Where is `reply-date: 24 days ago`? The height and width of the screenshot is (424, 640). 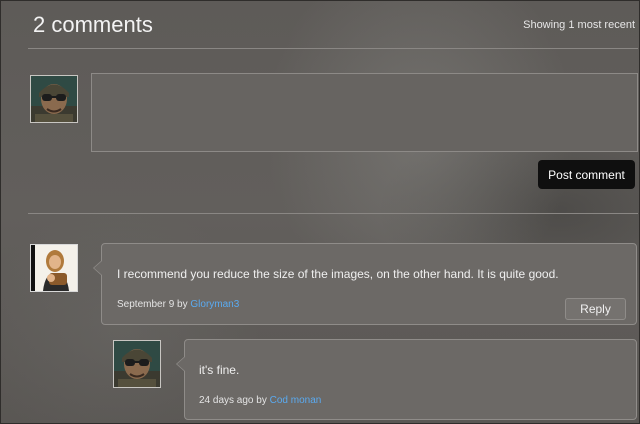
reply-date: 24 days ago is located at coordinates (226, 400).